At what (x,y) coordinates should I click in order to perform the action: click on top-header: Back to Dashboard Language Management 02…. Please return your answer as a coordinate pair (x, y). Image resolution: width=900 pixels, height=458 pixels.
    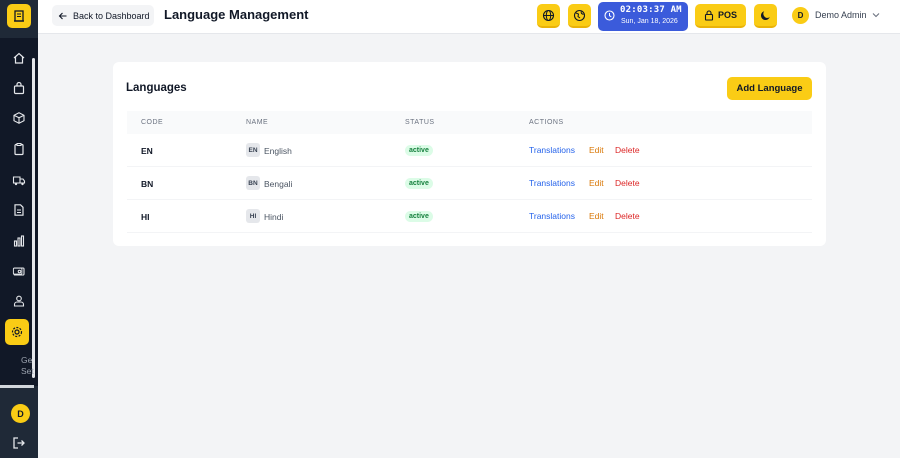
    Looking at the image, I should click on (469, 17).